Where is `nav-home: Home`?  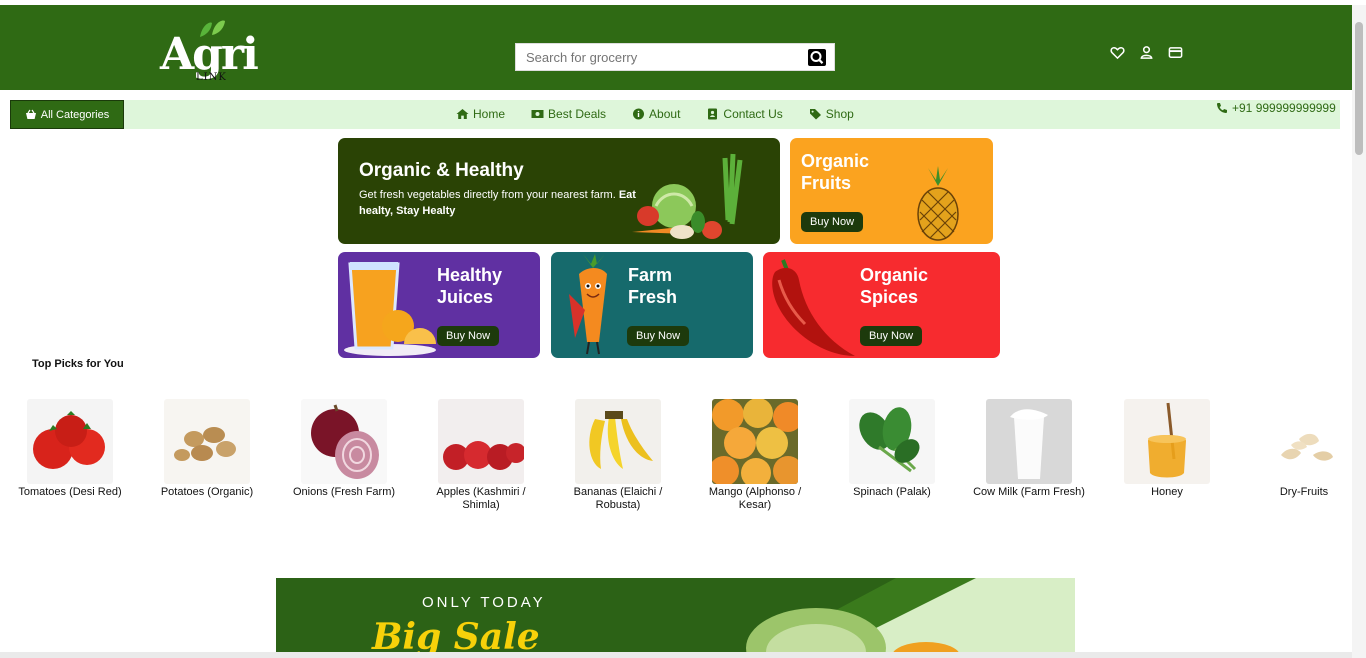
nav-home: Home is located at coordinates (480, 114).